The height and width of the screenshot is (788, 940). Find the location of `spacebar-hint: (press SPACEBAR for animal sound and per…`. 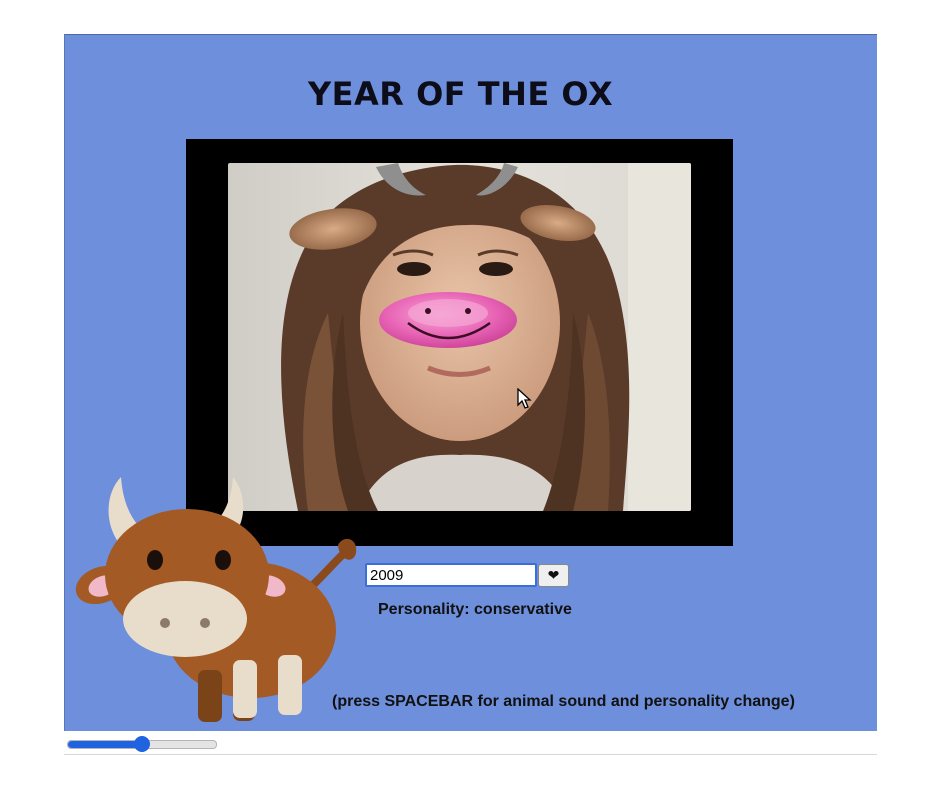

spacebar-hint: (press SPACEBAR for animal sound and per… is located at coordinates (563, 701).